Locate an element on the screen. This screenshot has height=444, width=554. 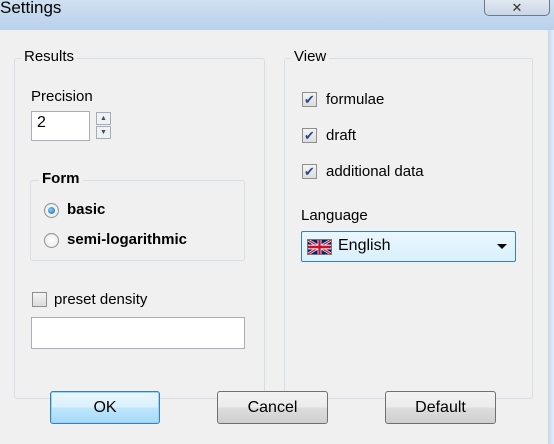
radio-basic is located at coordinates (51, 210).